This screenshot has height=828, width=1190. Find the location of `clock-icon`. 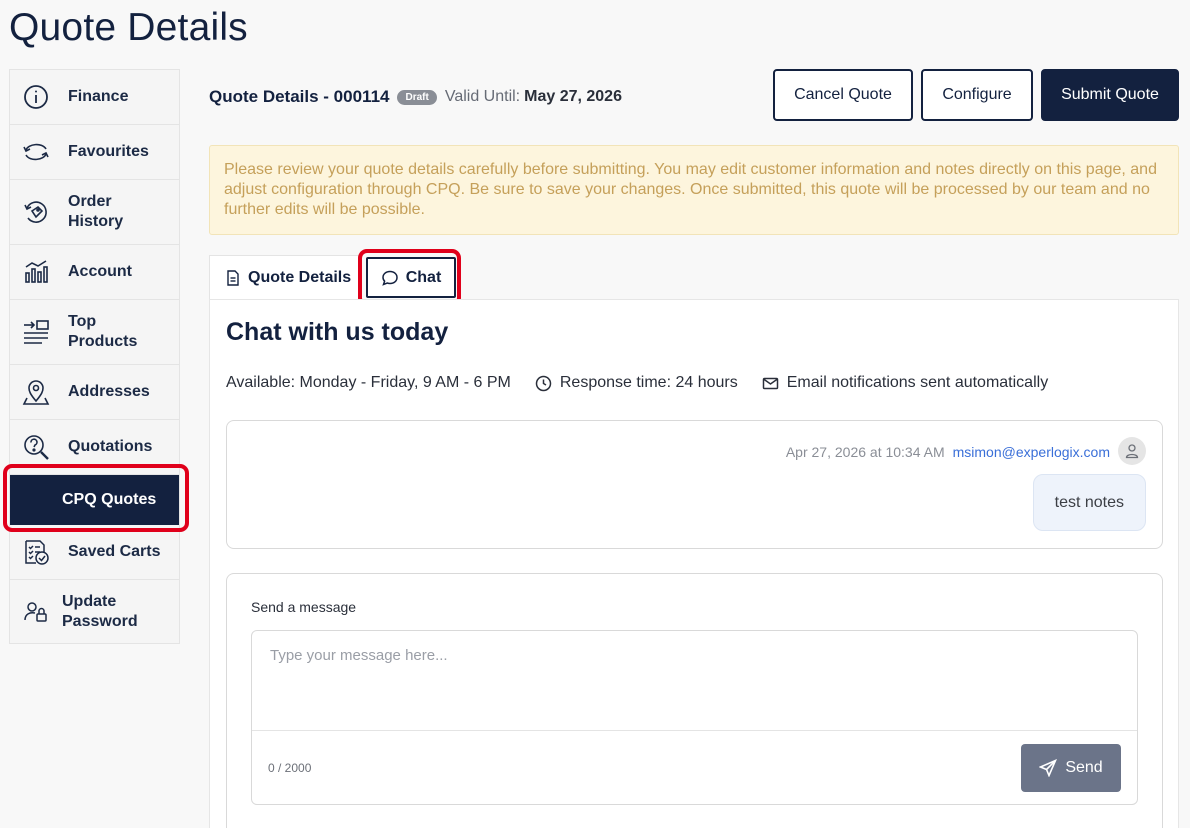

clock-icon is located at coordinates (543, 383).